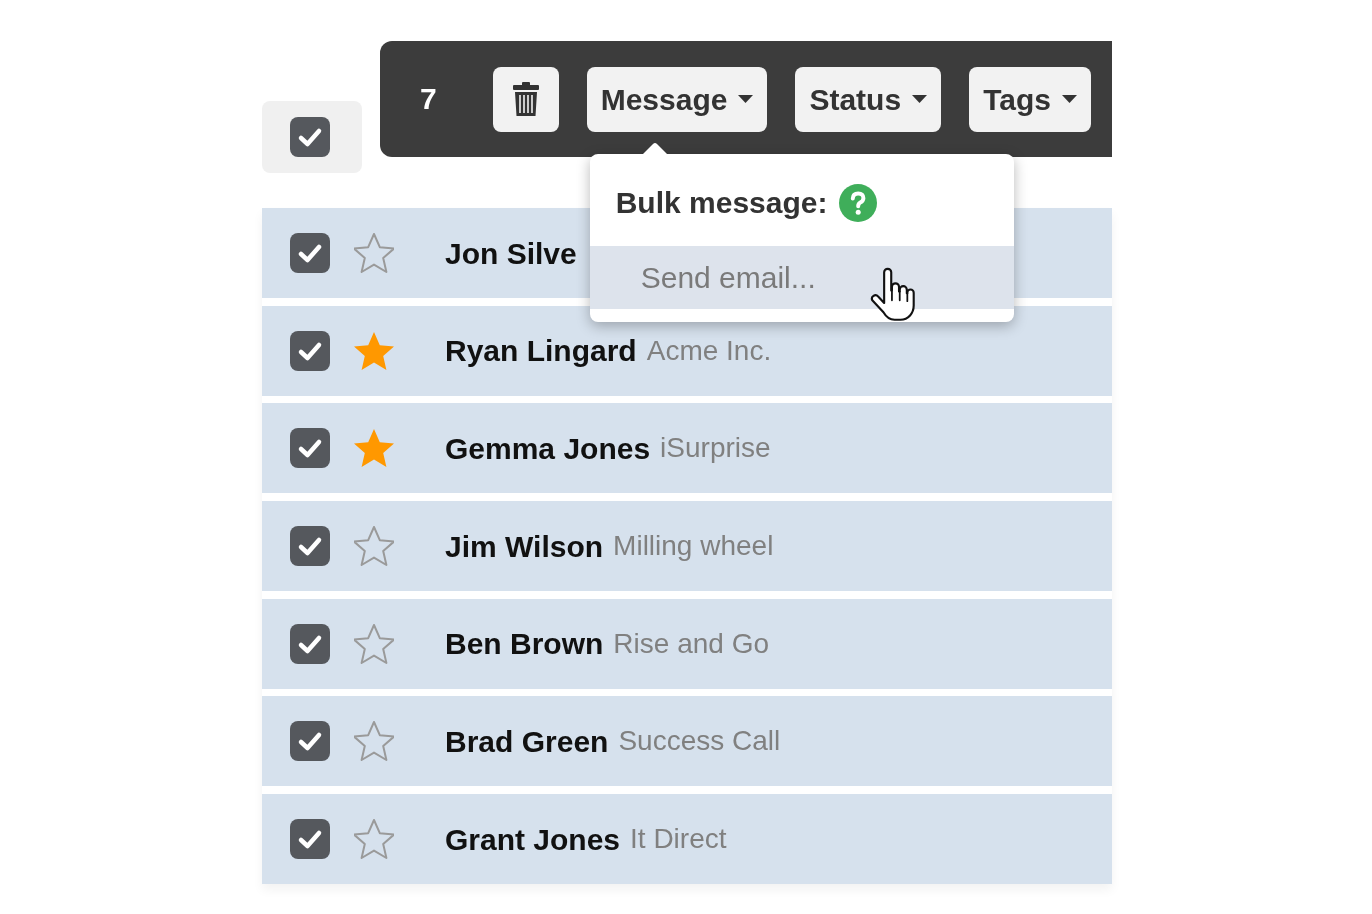 The height and width of the screenshot is (914, 1372). I want to click on company-name: Milling wheel, so click(693, 546).